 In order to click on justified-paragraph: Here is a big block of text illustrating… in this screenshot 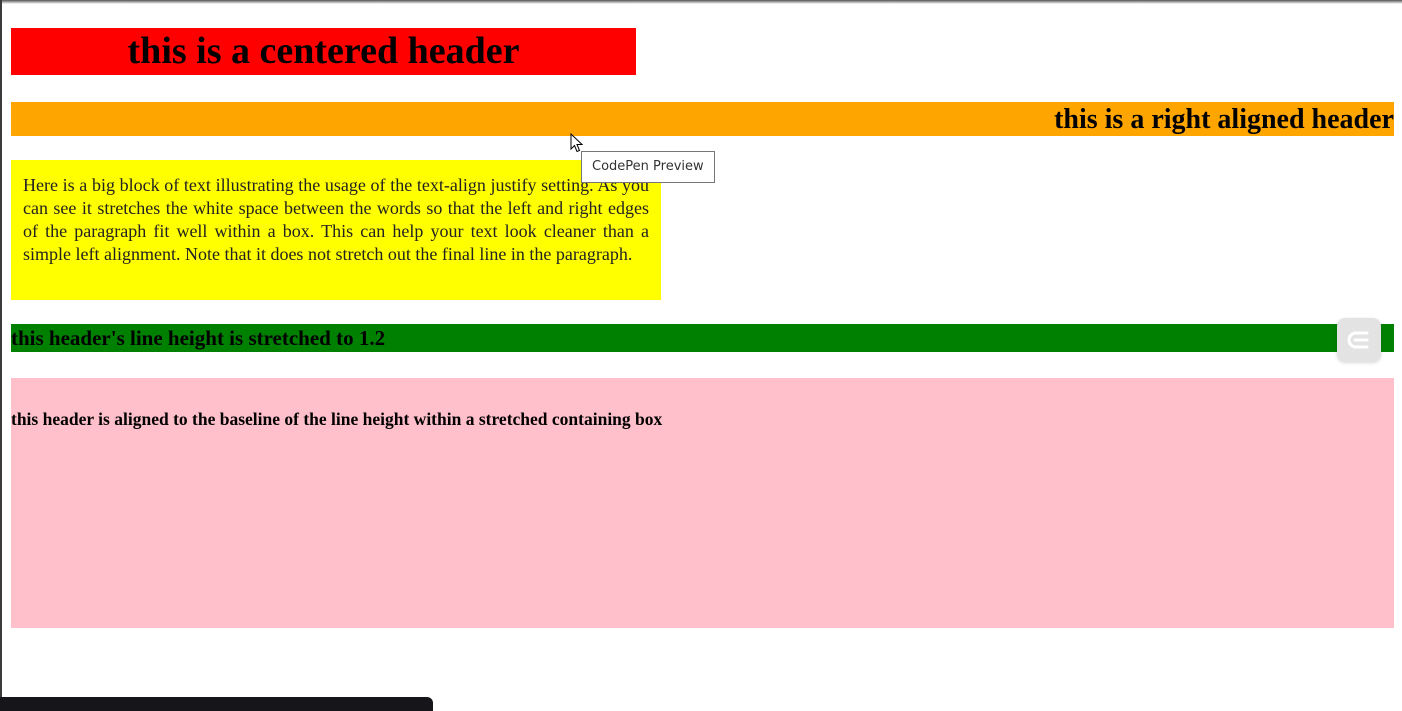, I will do `click(336, 219)`.